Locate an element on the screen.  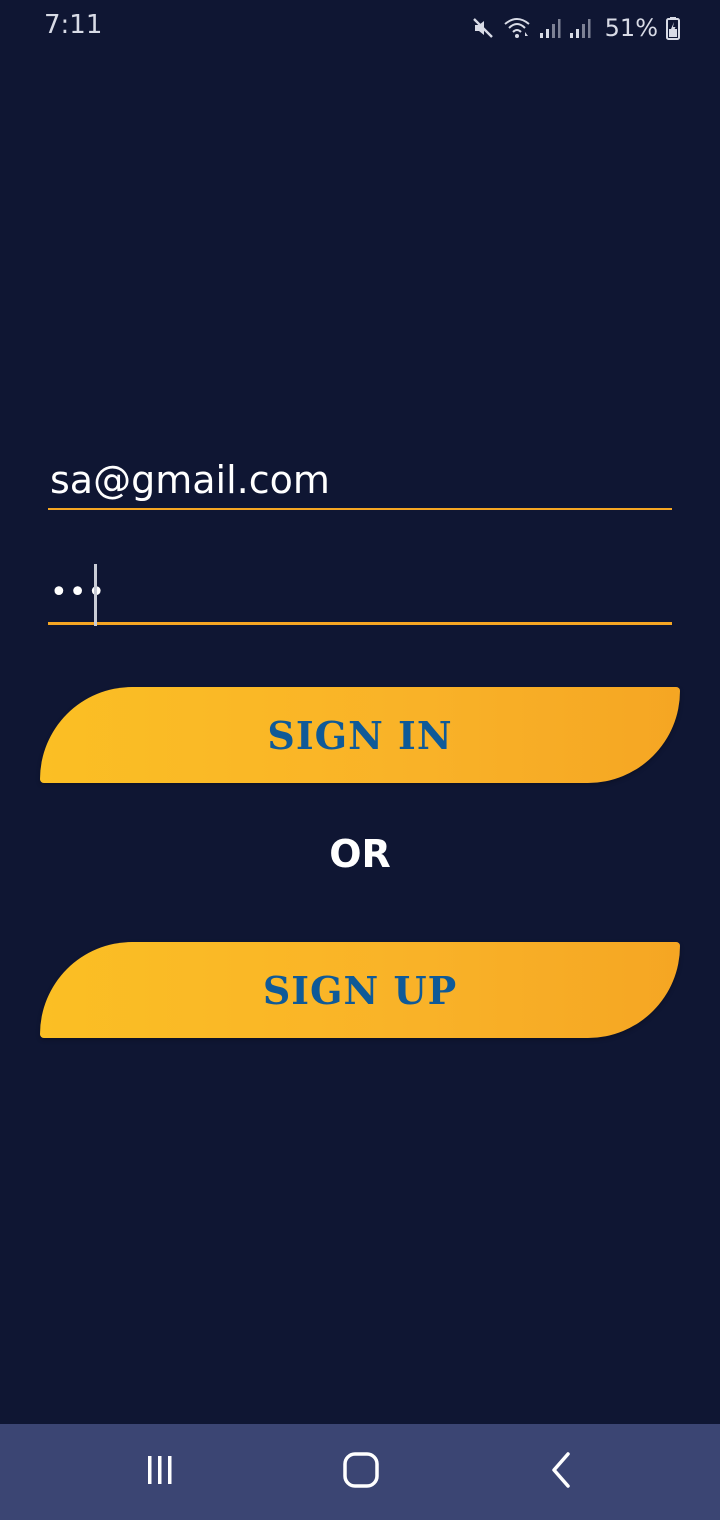
navigation-bar is located at coordinates (360, 1472).